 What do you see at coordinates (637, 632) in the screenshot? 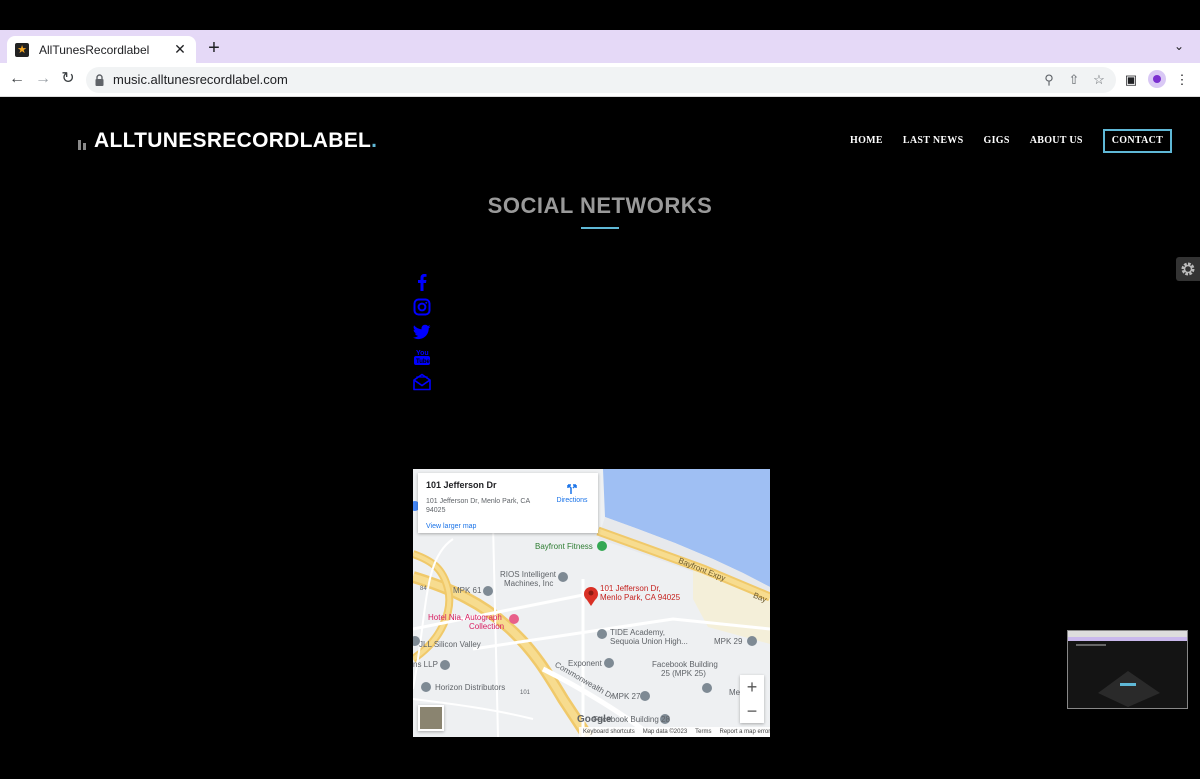
I see `map-place-label: TIDE Academy,` at bounding box center [637, 632].